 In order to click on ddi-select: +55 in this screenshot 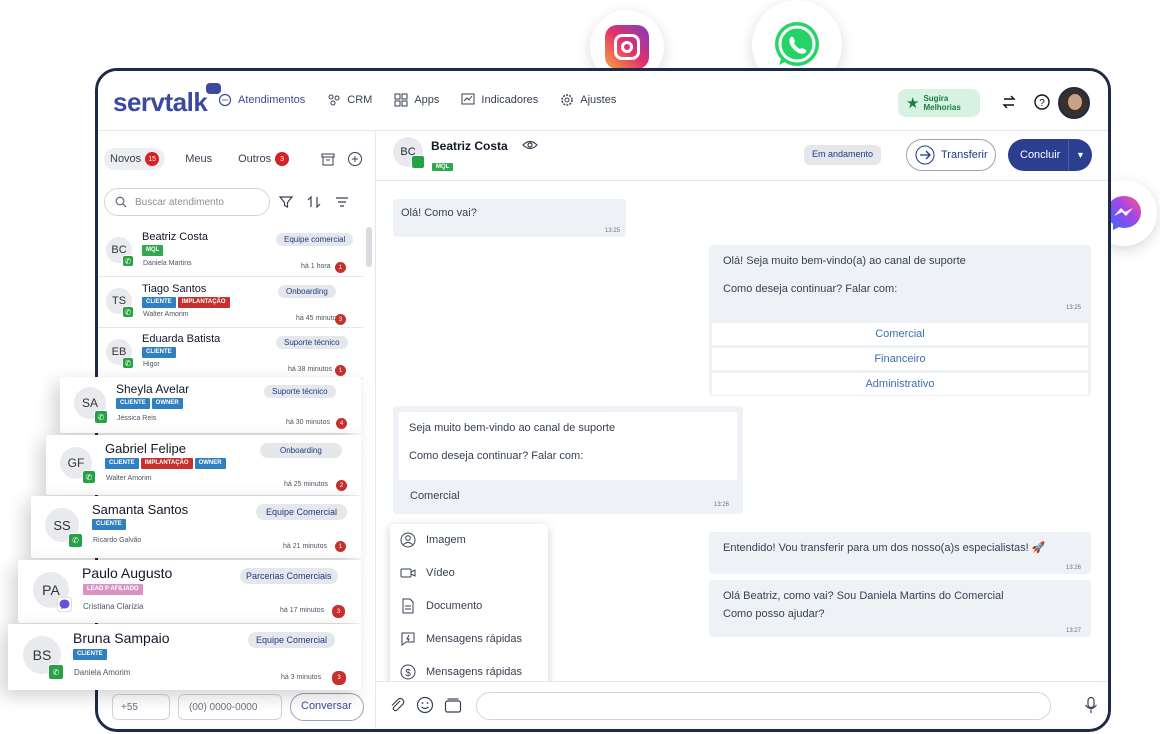, I will do `click(141, 707)`.